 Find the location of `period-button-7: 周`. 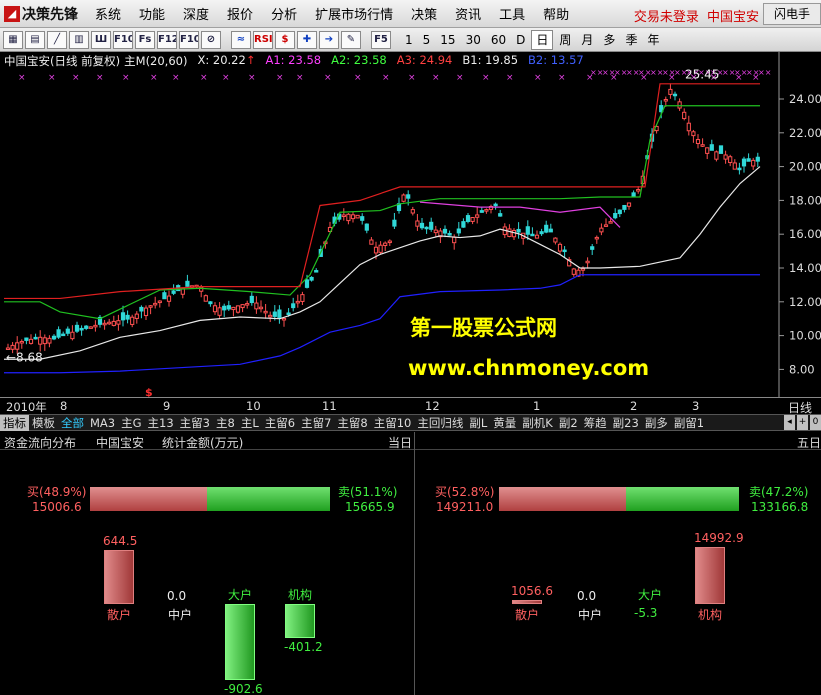

period-button-7: 周 is located at coordinates (565, 40).